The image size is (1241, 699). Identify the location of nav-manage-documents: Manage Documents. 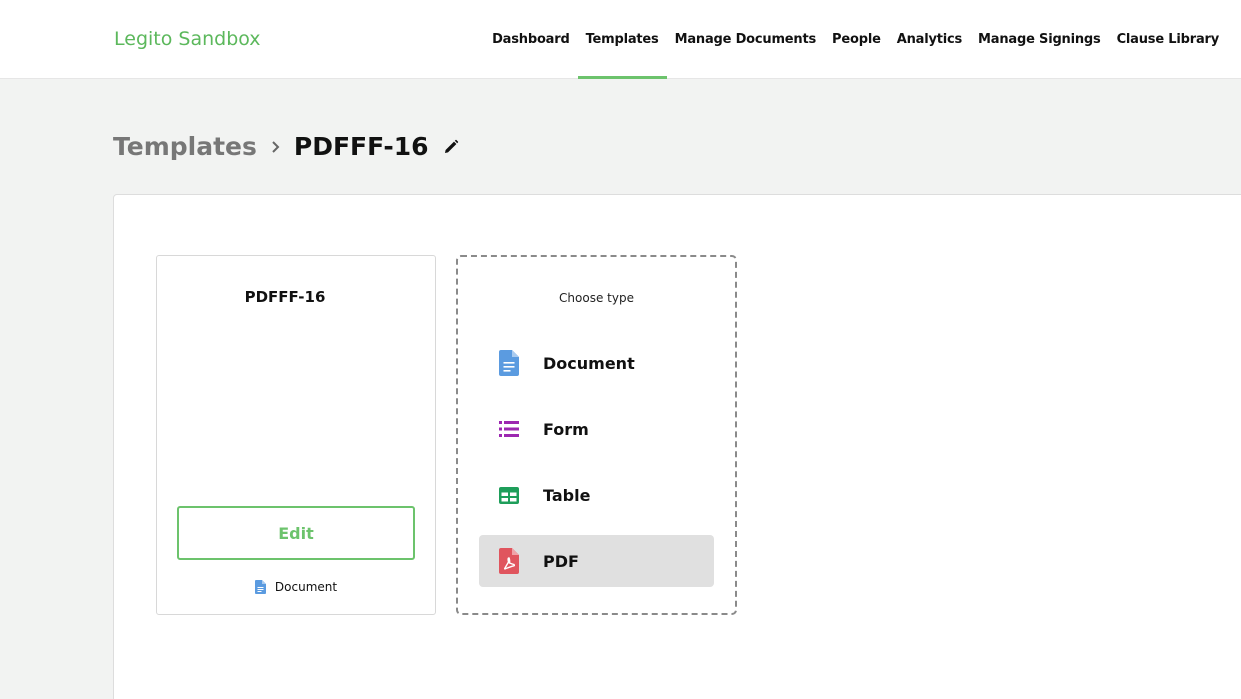
(745, 39).